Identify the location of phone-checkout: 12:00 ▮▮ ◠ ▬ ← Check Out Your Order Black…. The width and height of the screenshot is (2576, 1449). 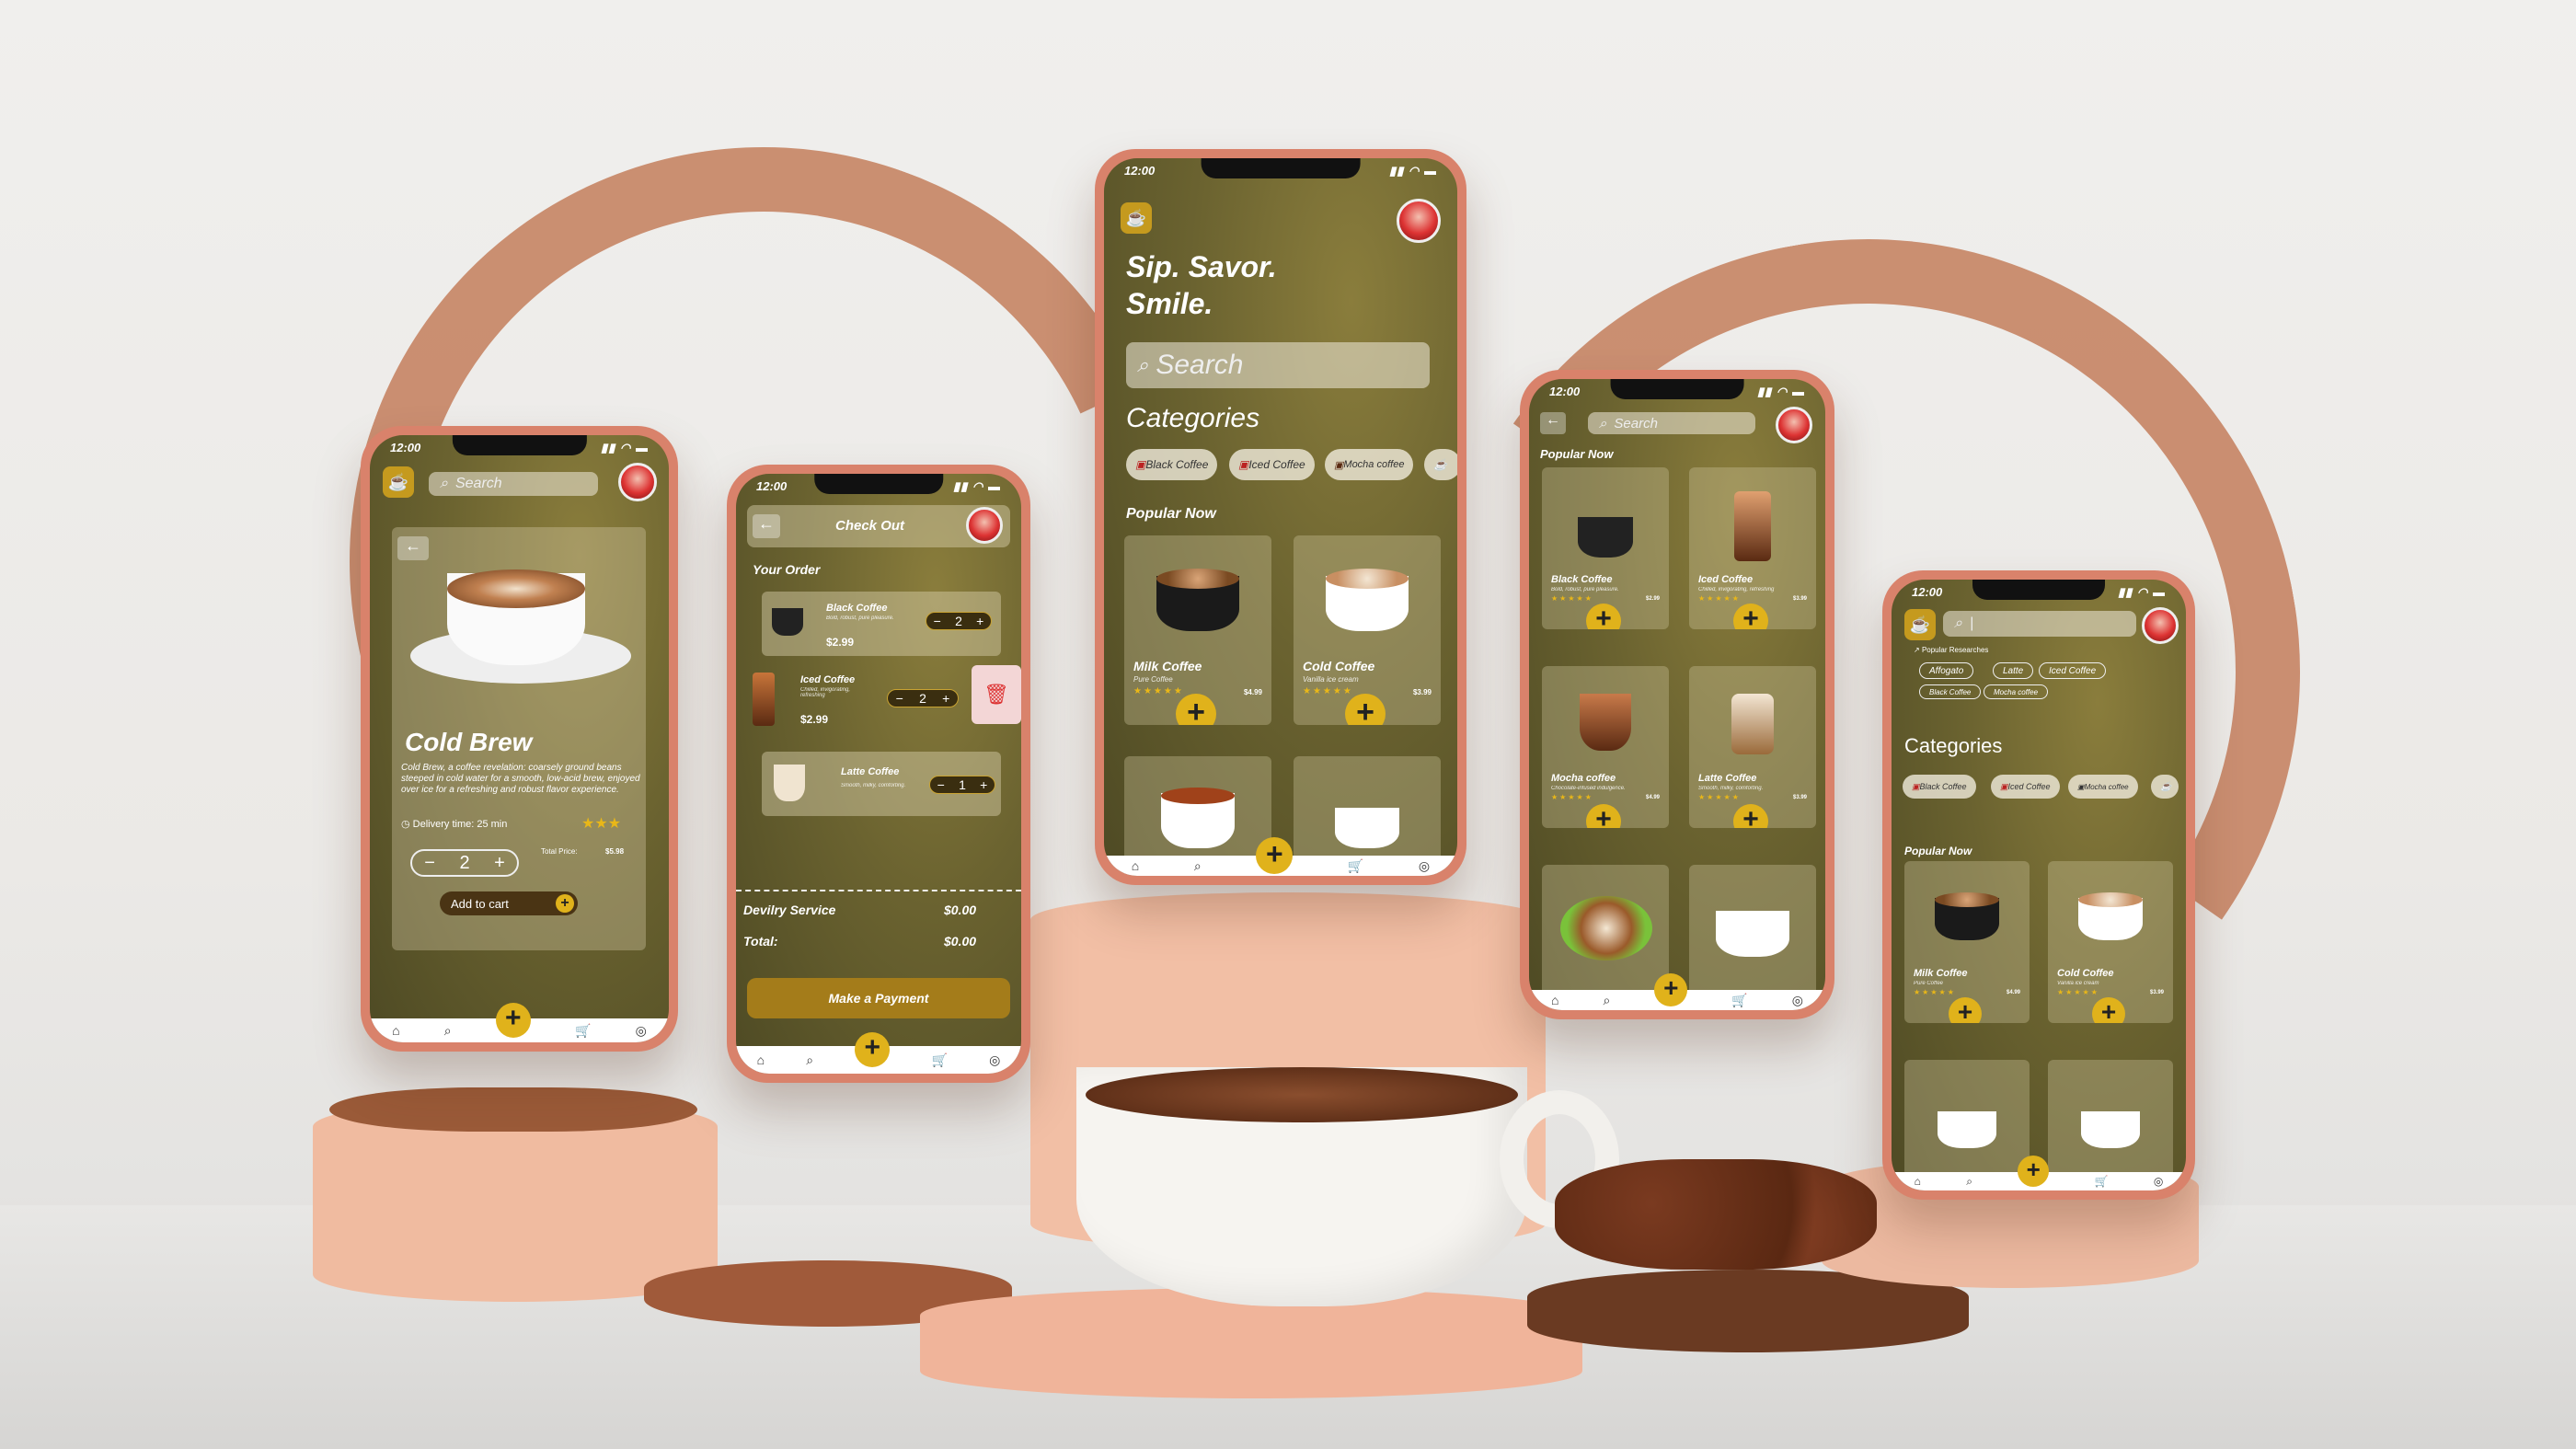
(878, 774).